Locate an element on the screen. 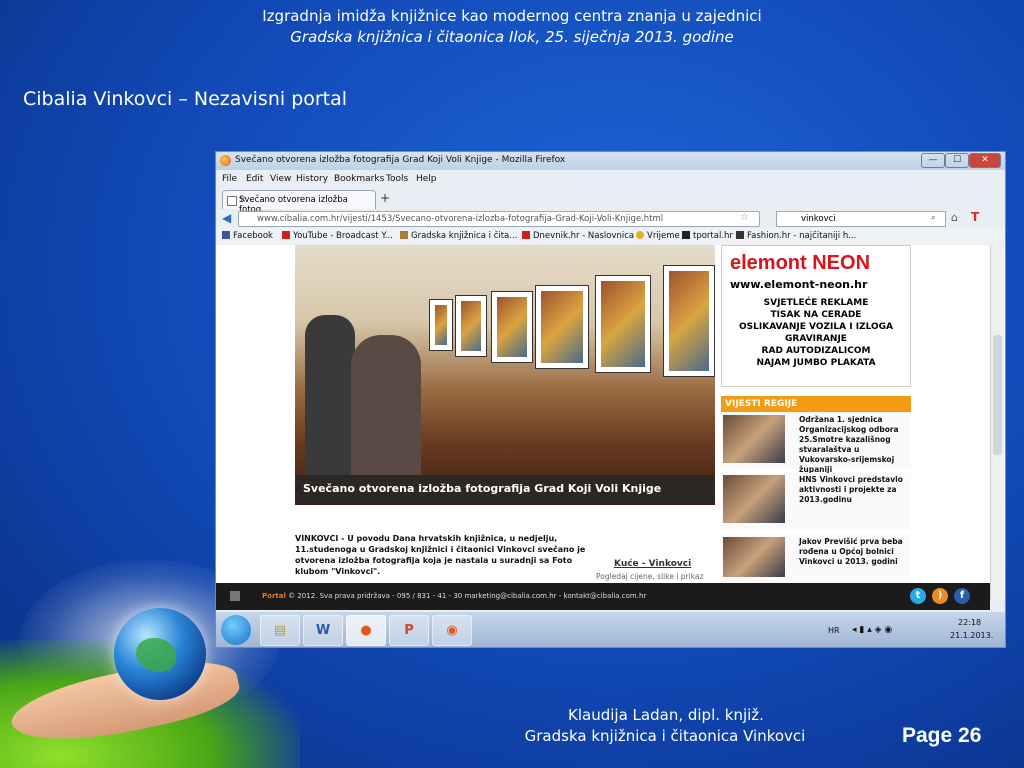 The width and height of the screenshot is (1024, 768). slide-title: Cibalia Vinkovci – Nezavisni portal is located at coordinates (185, 99).